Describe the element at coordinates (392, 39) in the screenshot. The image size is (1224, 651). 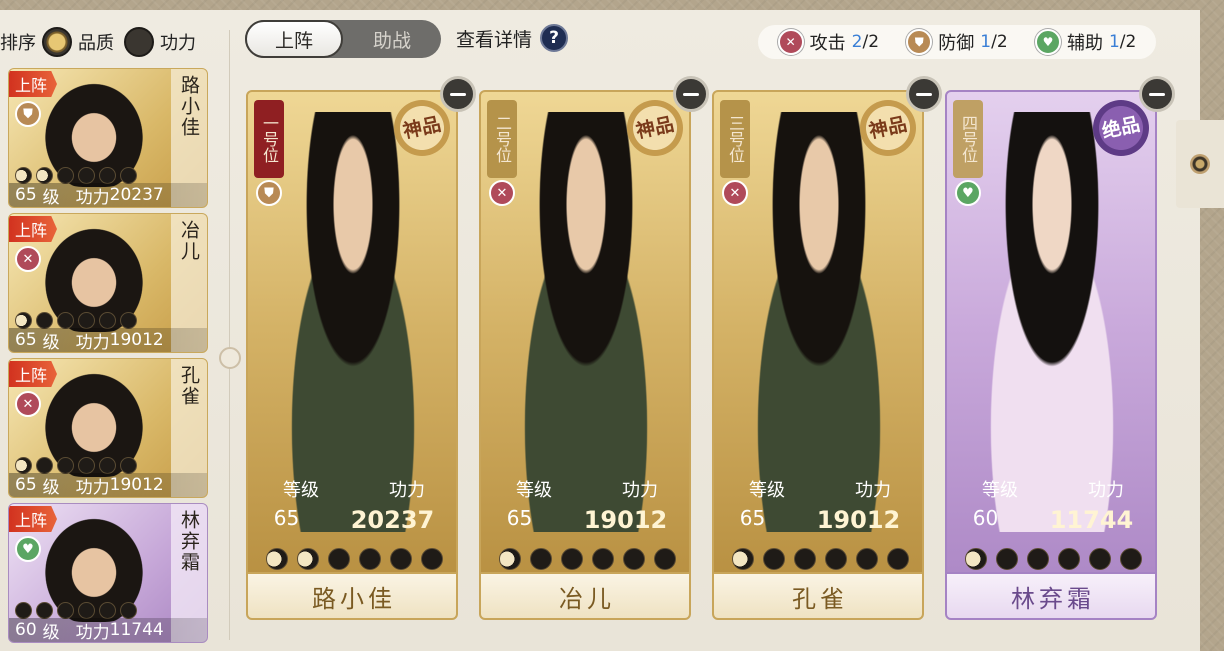
I see `tab-assist: 助战` at that location.